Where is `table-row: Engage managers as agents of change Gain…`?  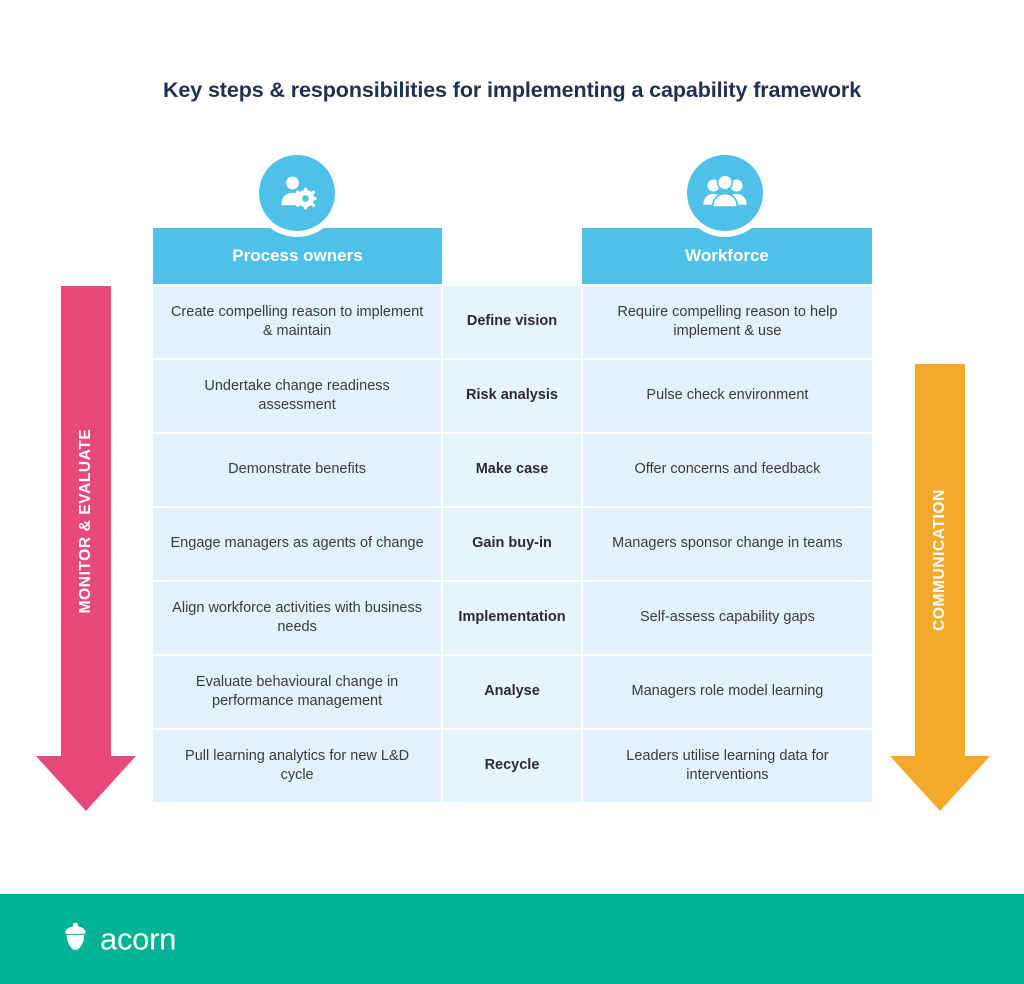 table-row: Engage managers as agents of change Gain… is located at coordinates (512, 544).